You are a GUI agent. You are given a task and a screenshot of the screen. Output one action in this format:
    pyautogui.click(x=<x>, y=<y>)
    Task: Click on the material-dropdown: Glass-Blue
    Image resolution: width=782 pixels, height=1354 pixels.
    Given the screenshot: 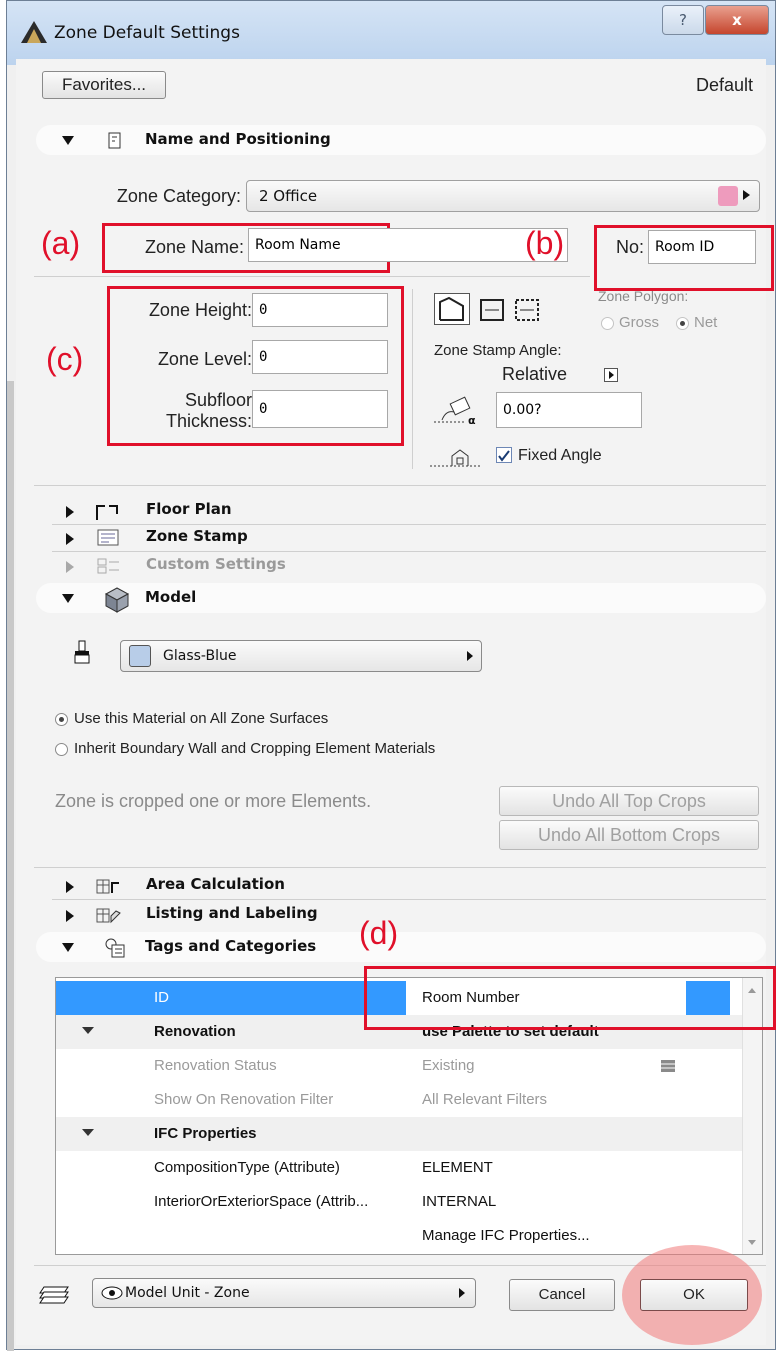 What is the action you would take?
    pyautogui.click(x=301, y=656)
    